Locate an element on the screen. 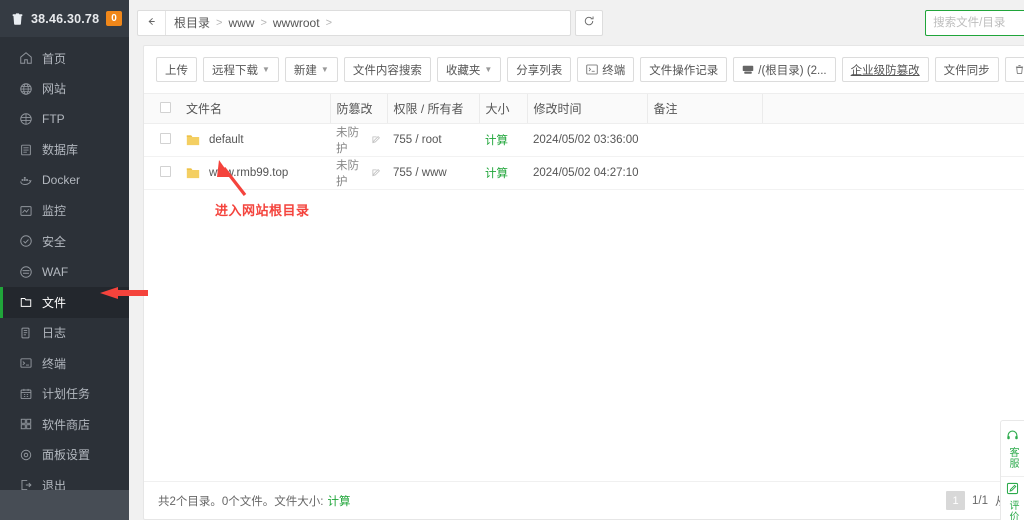  sidebar-item-security: 安全 is located at coordinates (64, 241).